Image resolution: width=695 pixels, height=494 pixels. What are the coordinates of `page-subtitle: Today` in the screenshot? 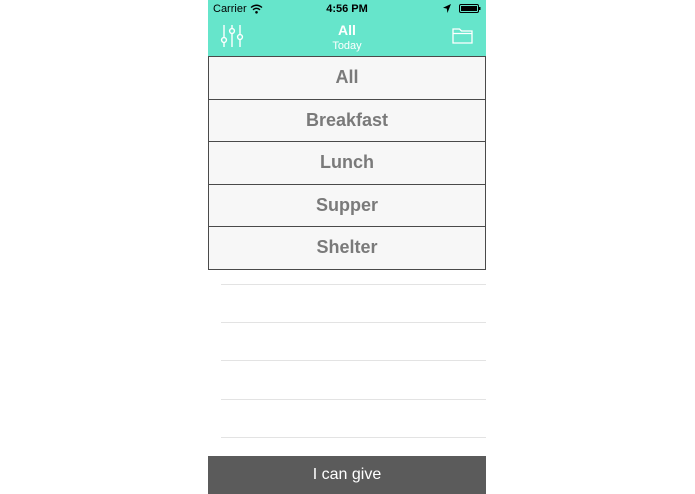 It's located at (347, 46).